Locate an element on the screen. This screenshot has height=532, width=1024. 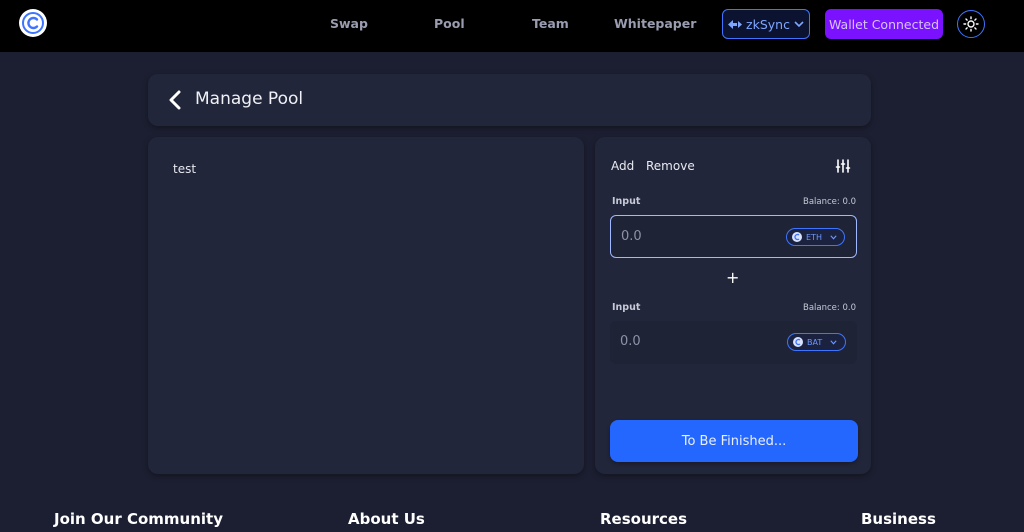
balance-first: Balance: 0.0 is located at coordinates (829, 202).